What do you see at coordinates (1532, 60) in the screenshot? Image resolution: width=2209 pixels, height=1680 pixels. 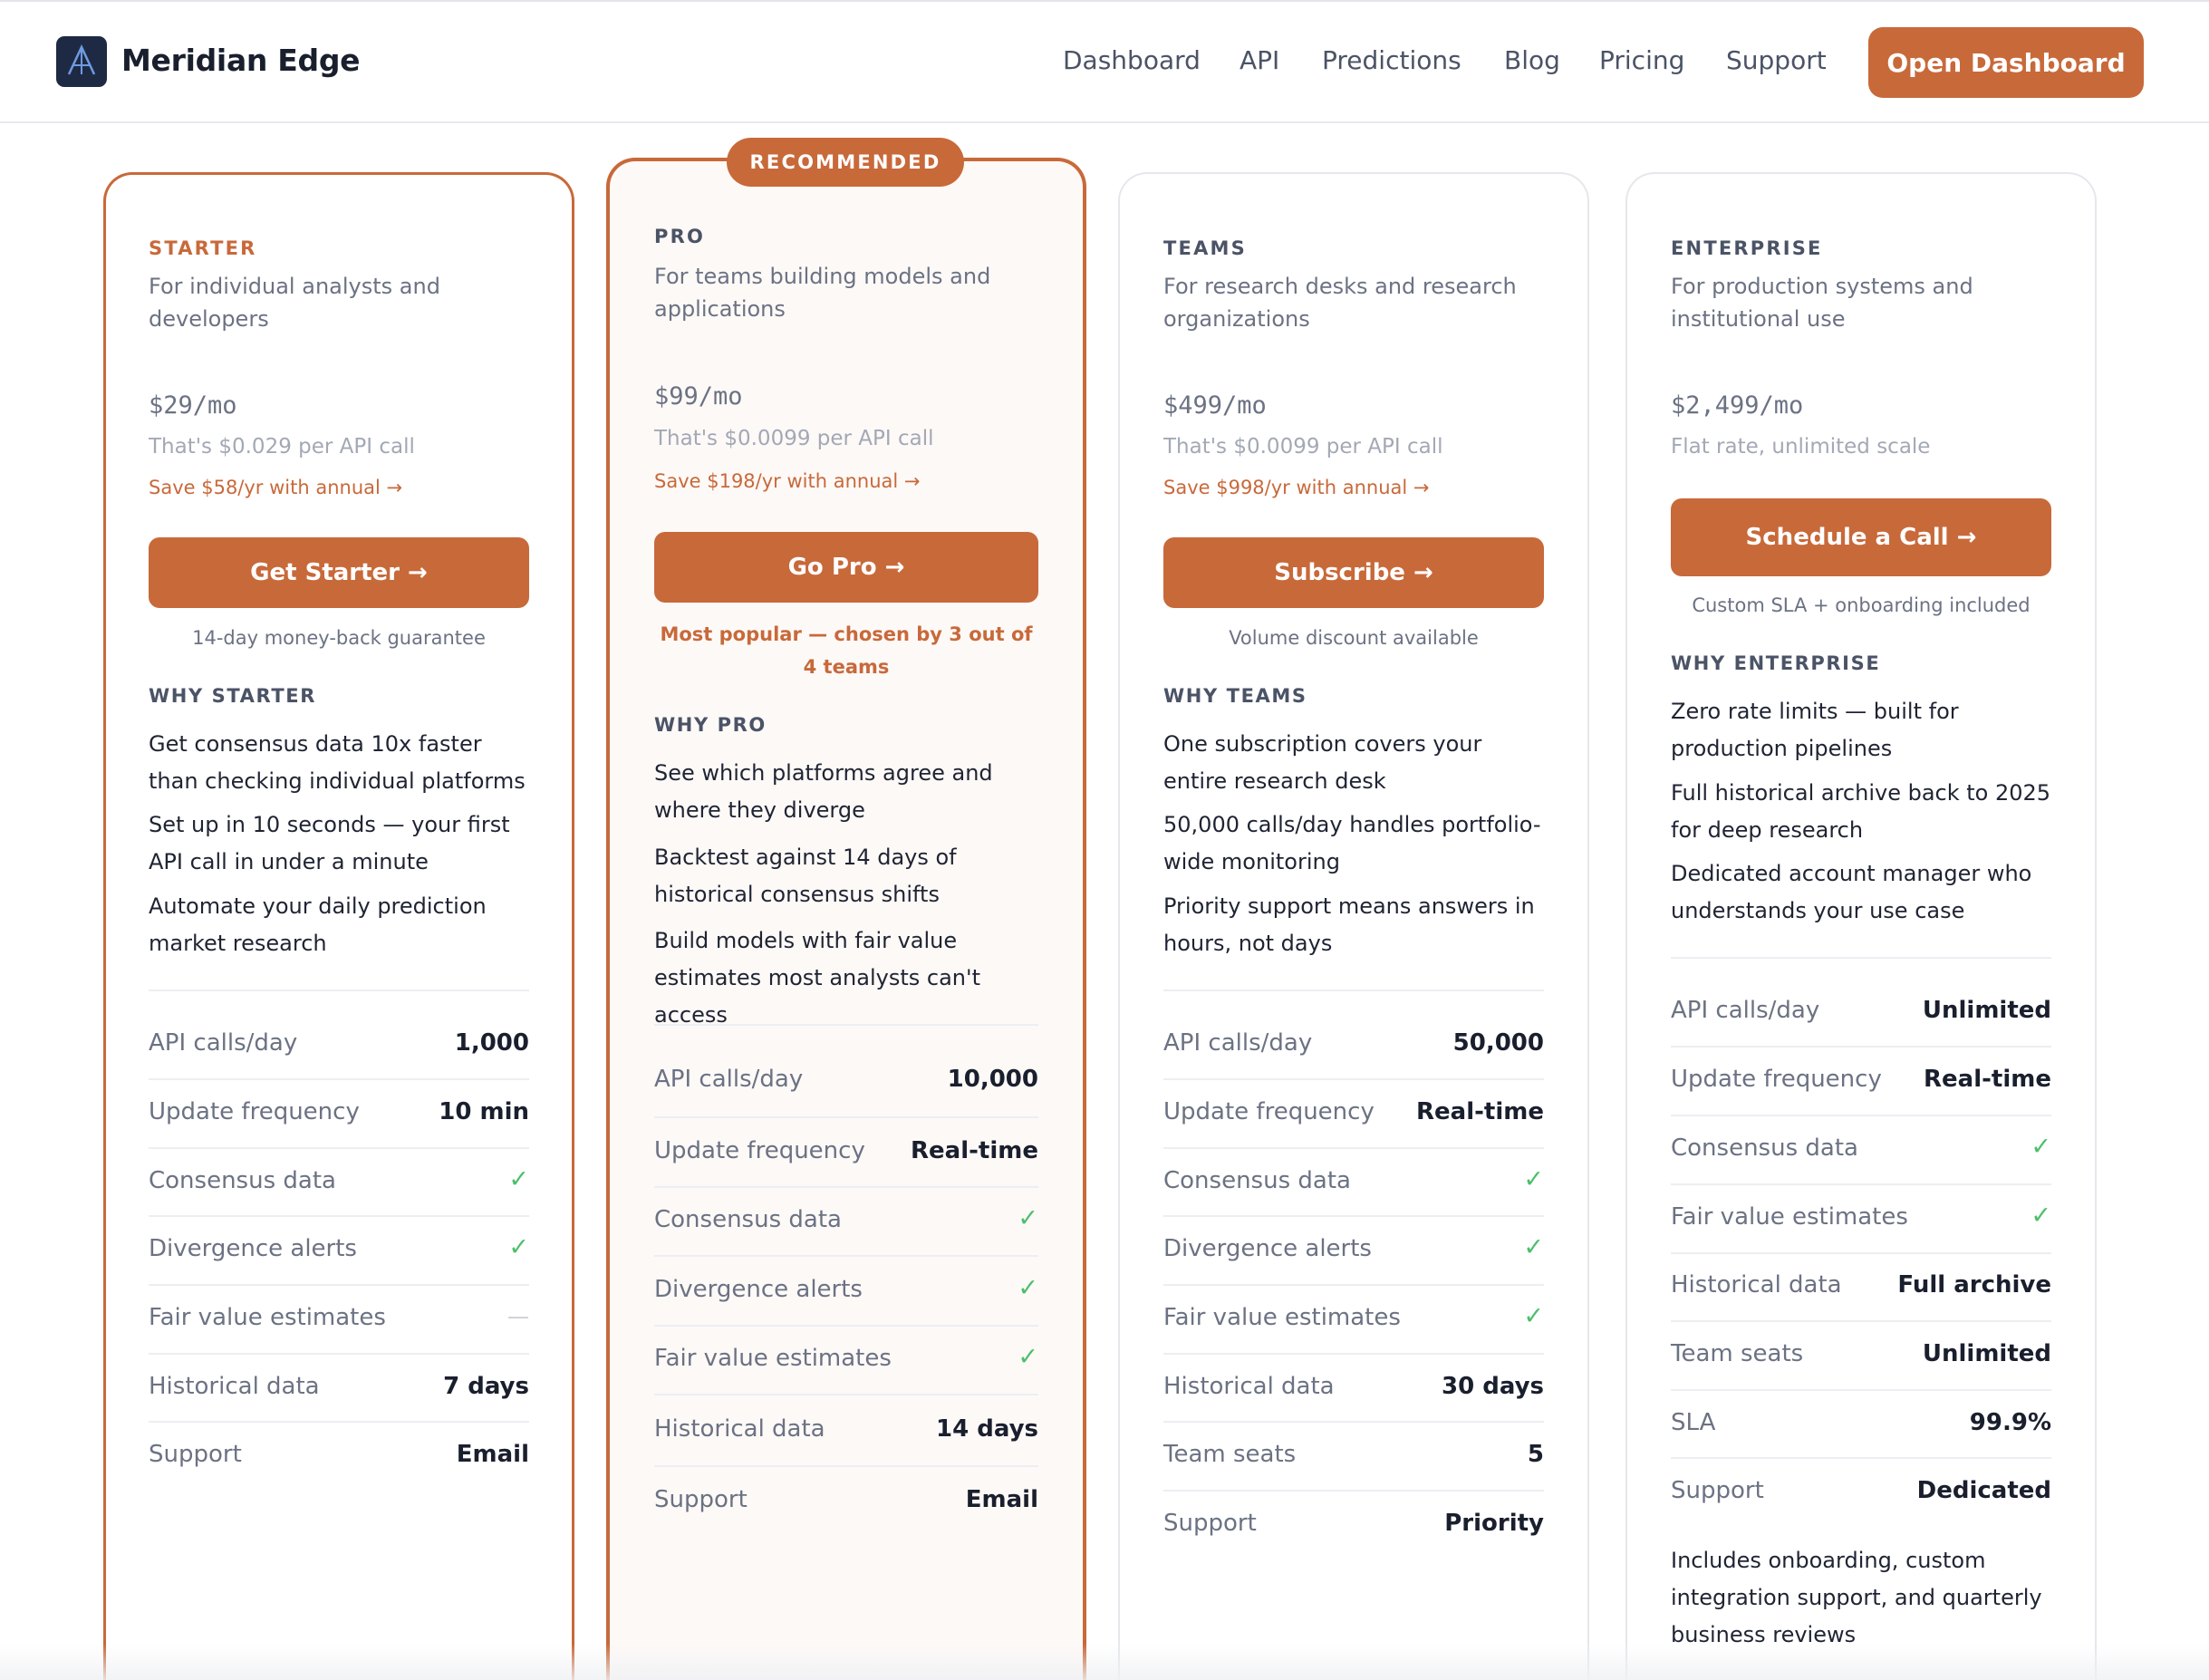 I see `nav-blog: Blog` at bounding box center [1532, 60].